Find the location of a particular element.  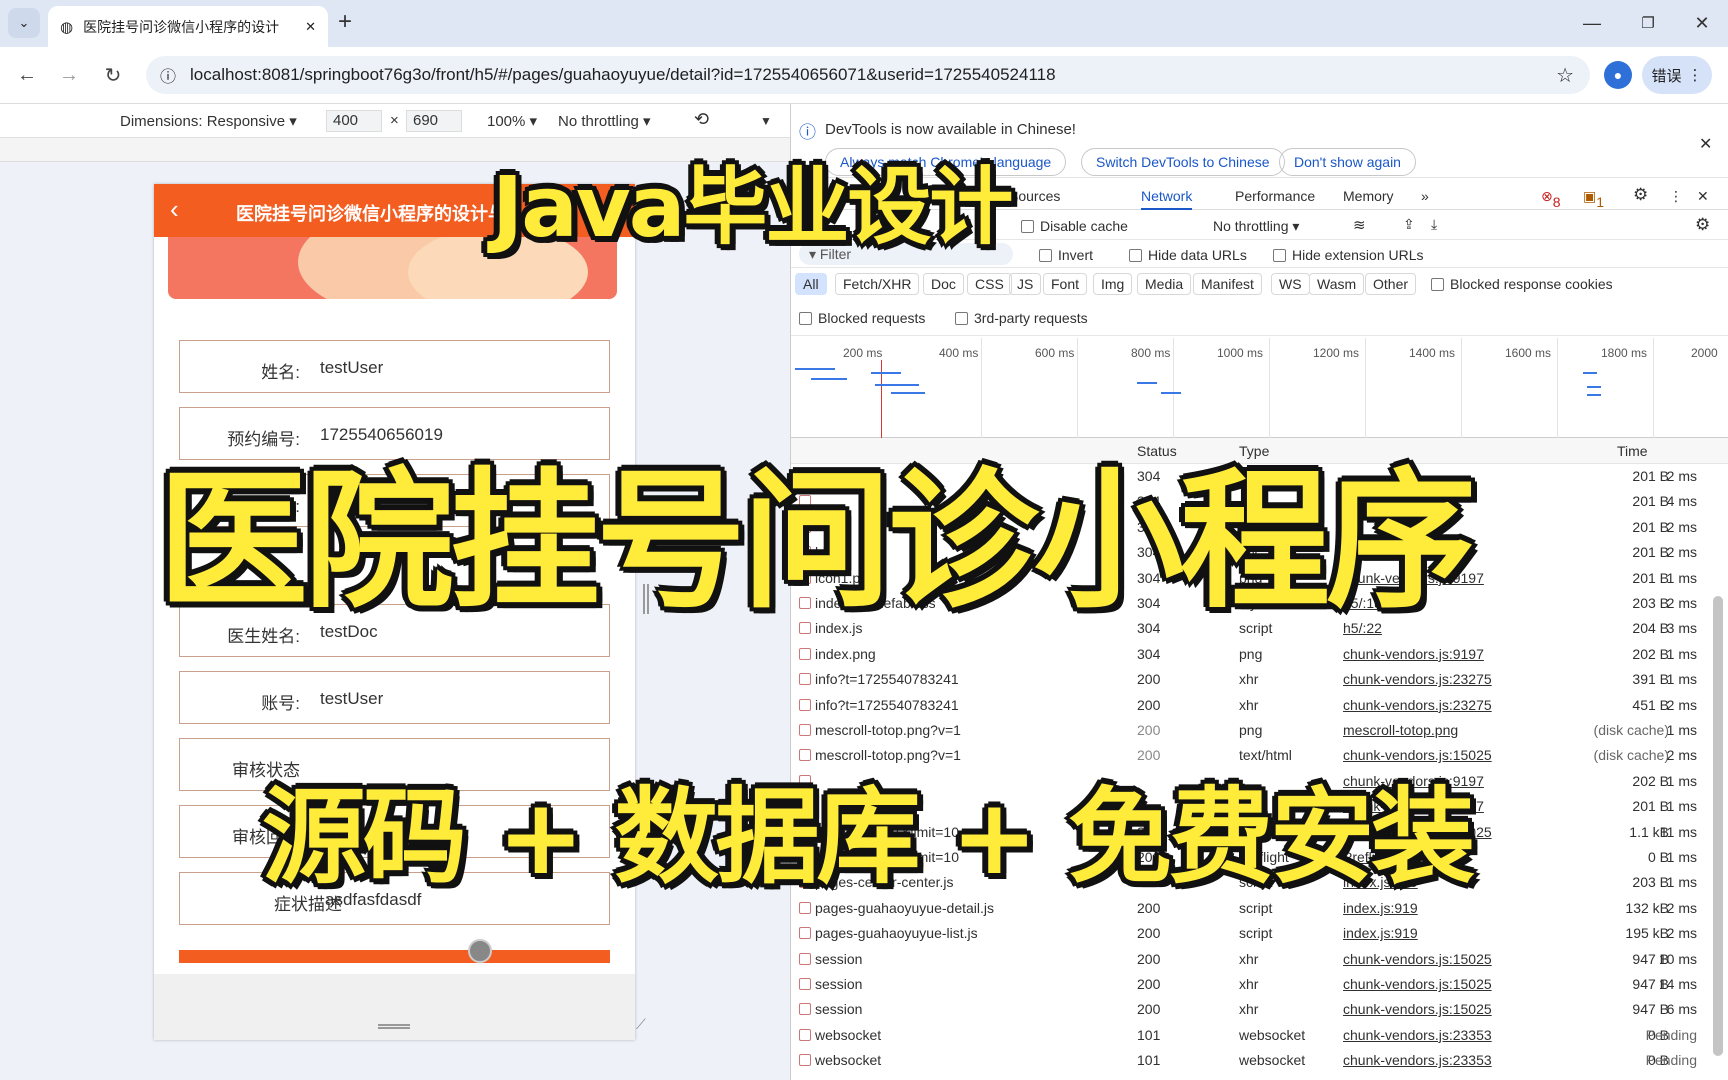

hide-extension-urls-checkbox: Hide extension URLs is located at coordinates (1348, 255).